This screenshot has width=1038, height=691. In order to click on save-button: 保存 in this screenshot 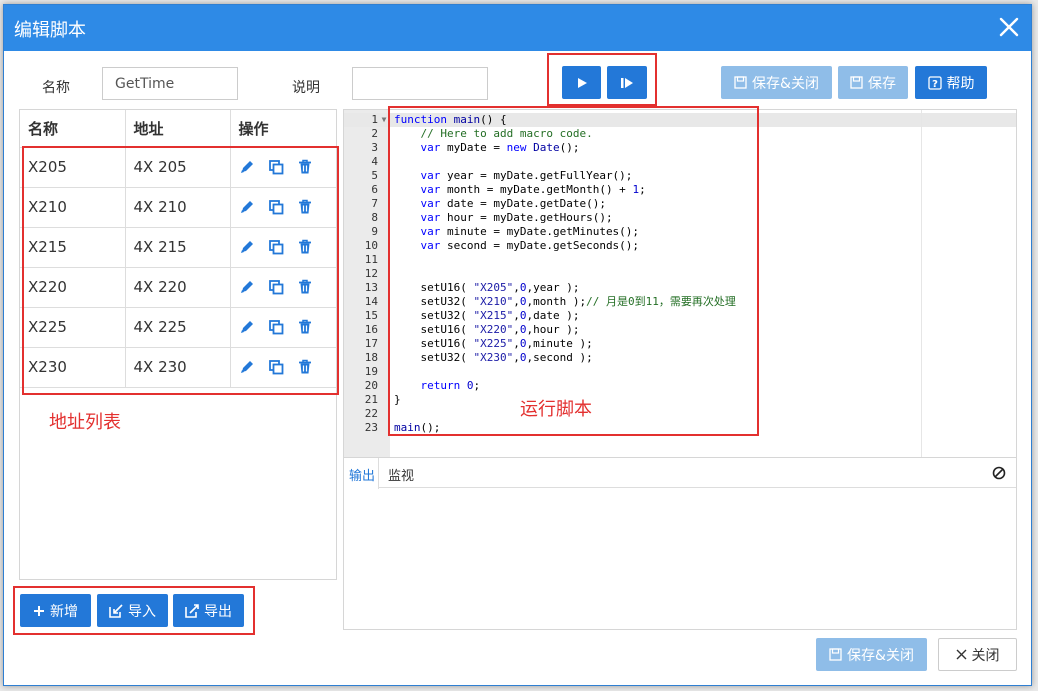, I will do `click(873, 82)`.